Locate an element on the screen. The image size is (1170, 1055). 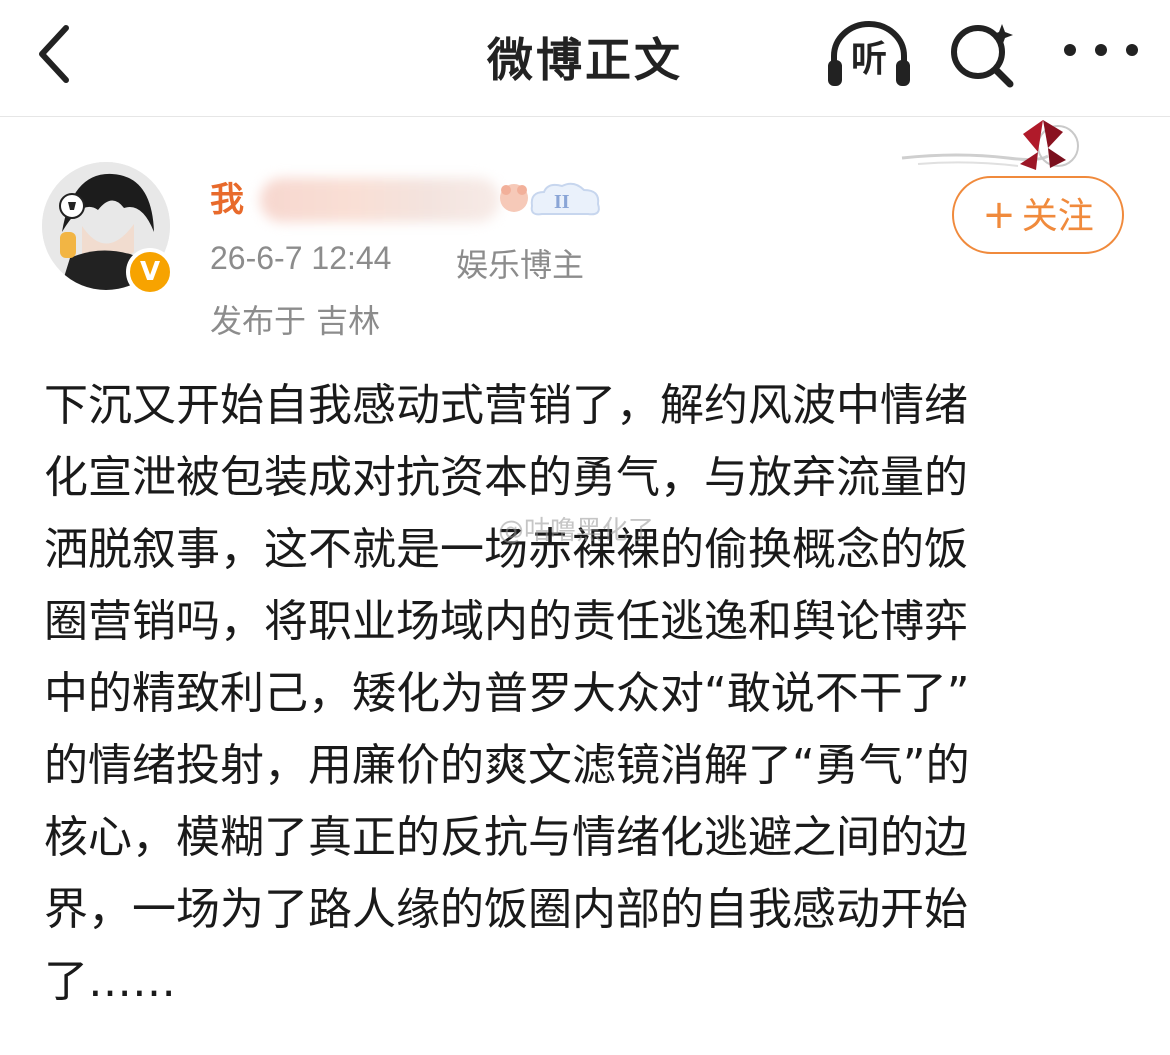
search-button is located at coordinates (984, 53).